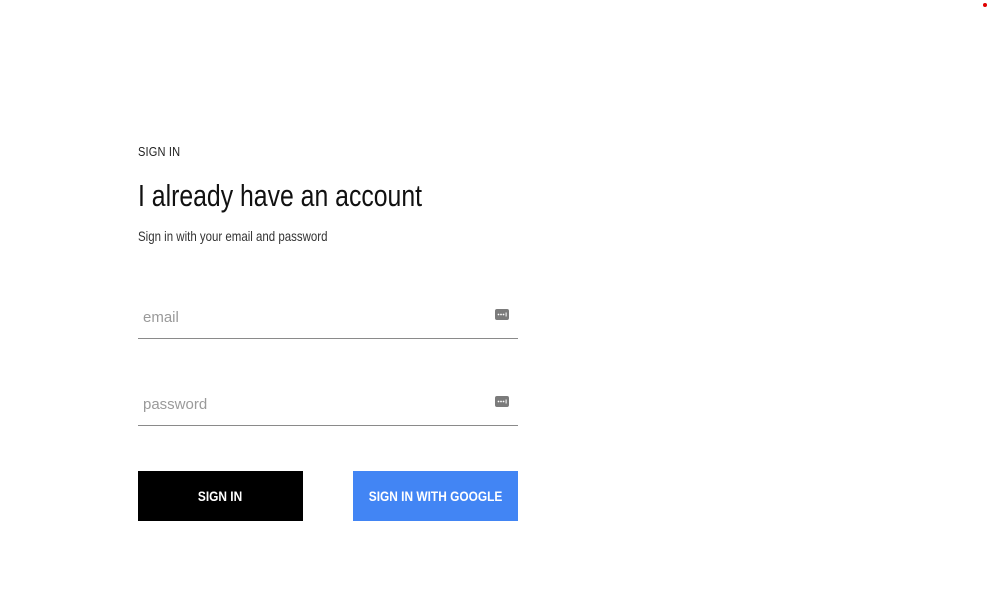  What do you see at coordinates (310, 404) in the screenshot?
I see `password-input` at bounding box center [310, 404].